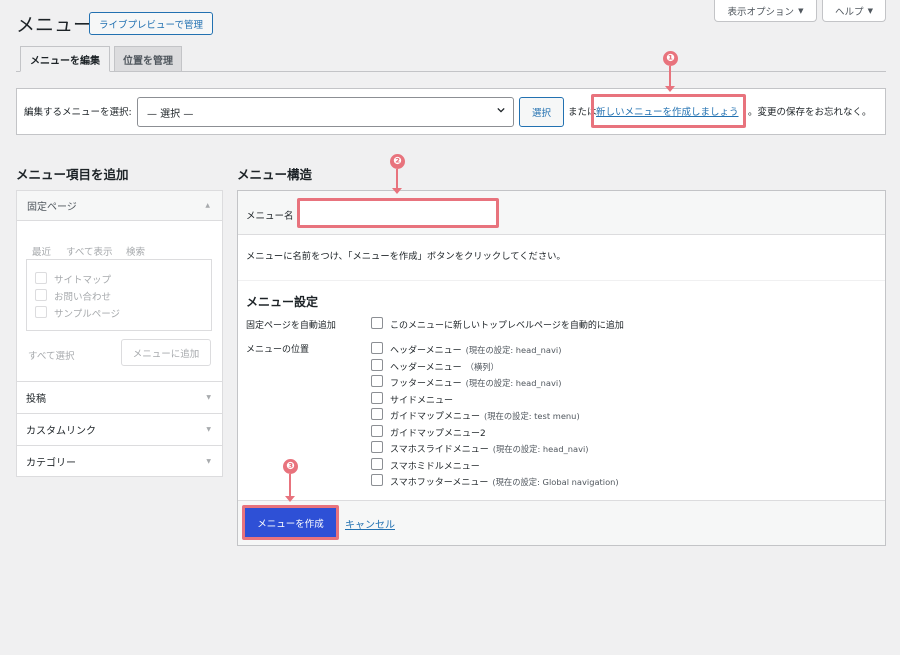 This screenshot has width=900, height=655. What do you see at coordinates (810, 112) in the screenshot?
I see `save-reminder-text: 。変更の保存をお忘れなく。` at bounding box center [810, 112].